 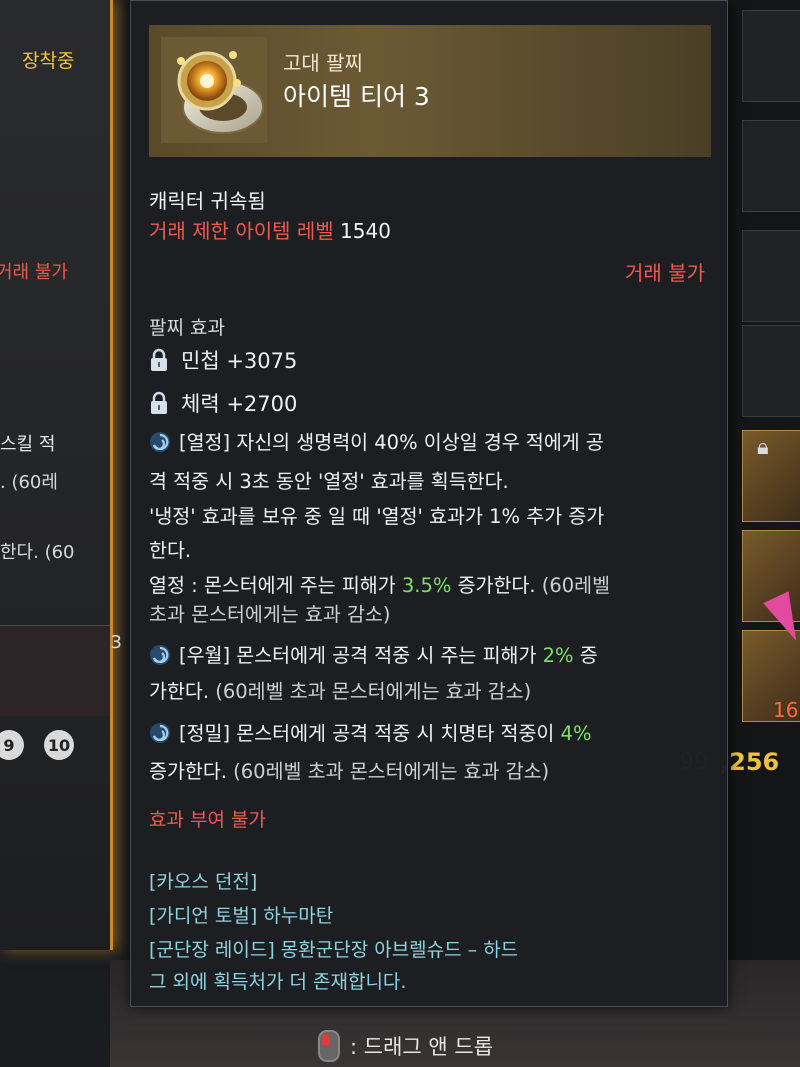 I want to click on effect-precision-line1: [정밀] 몬스터에게 공격 적중 시 치명타 적중이 4%, so click(x=432, y=733).